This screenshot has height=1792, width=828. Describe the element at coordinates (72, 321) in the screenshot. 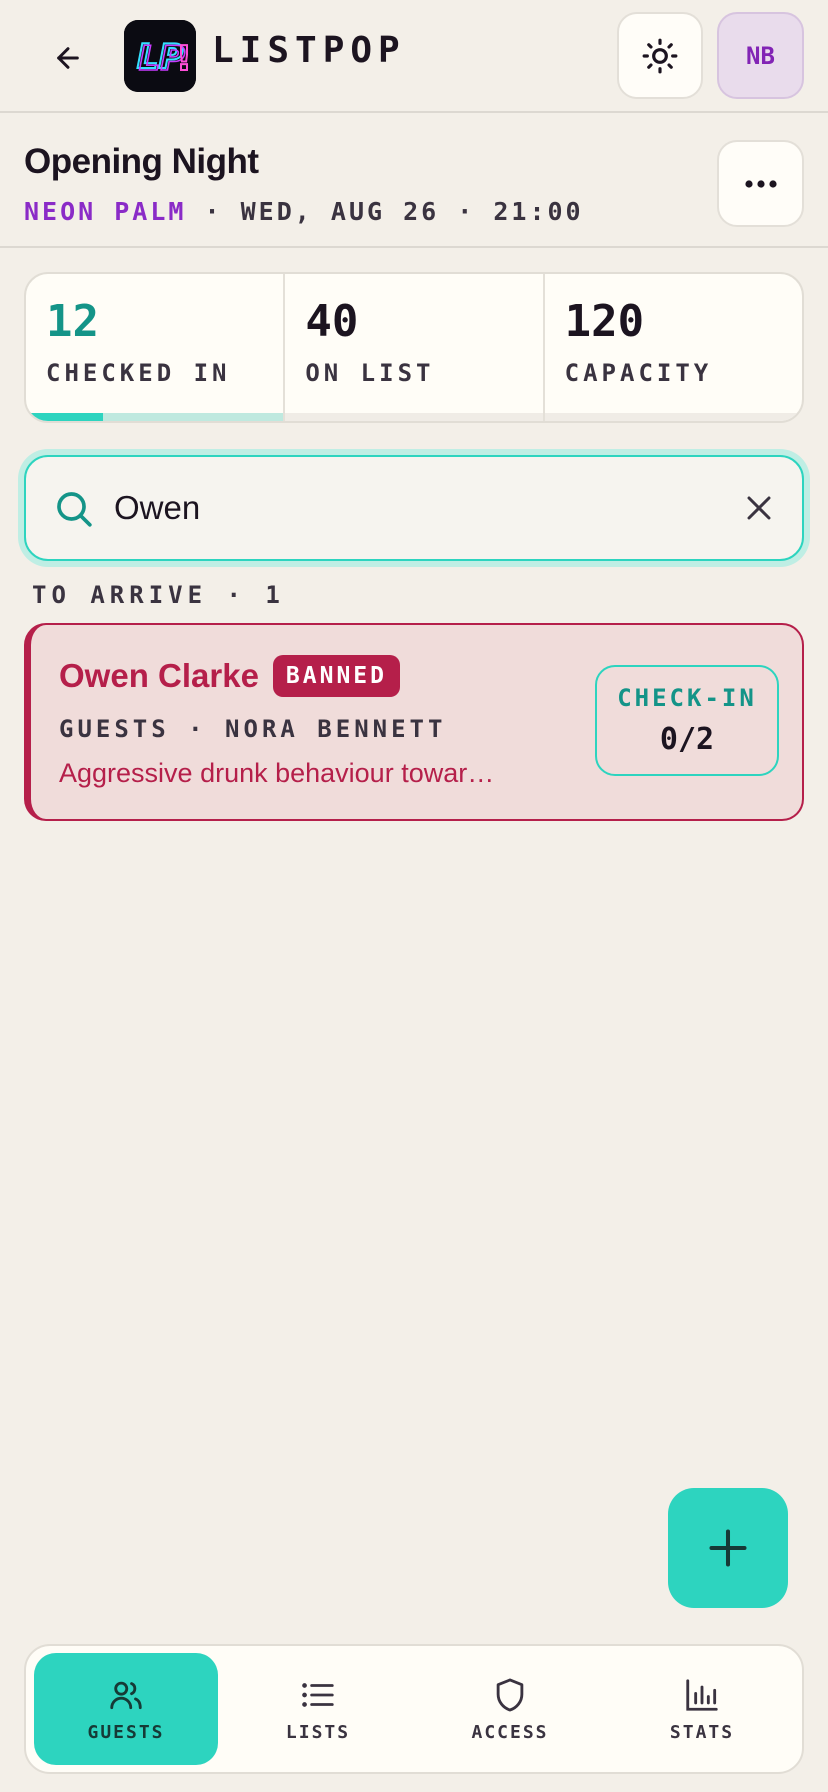

I see `stat-value: 12` at that location.